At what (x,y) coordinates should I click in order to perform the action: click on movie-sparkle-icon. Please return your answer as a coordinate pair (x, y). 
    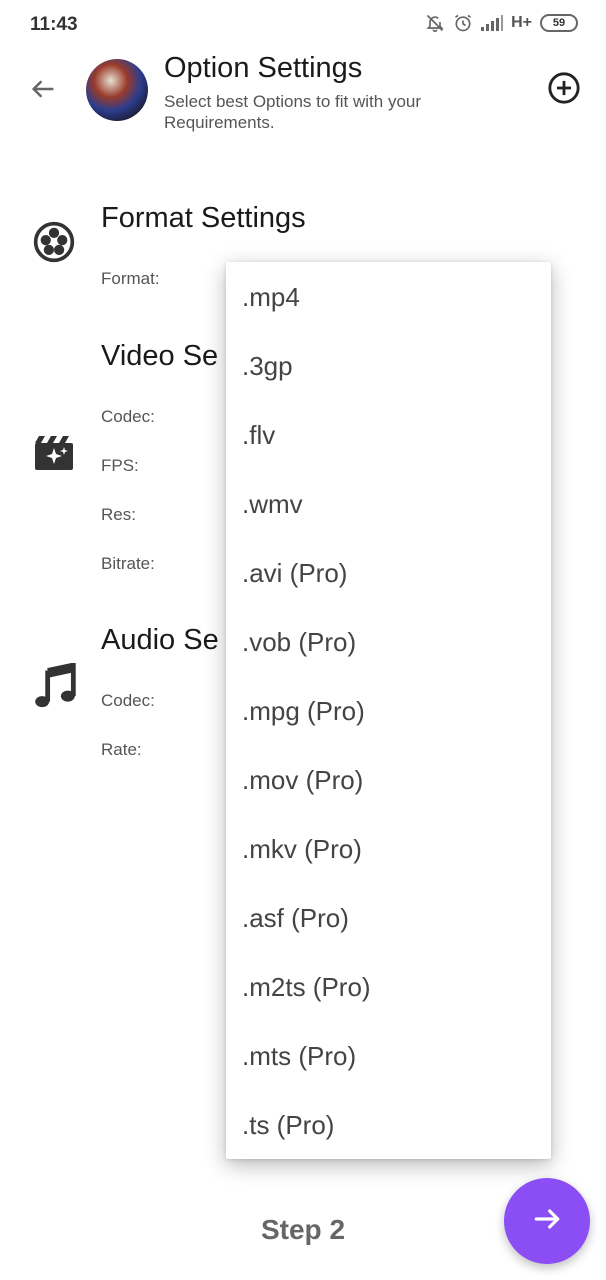
    Looking at the image, I should click on (54, 453).